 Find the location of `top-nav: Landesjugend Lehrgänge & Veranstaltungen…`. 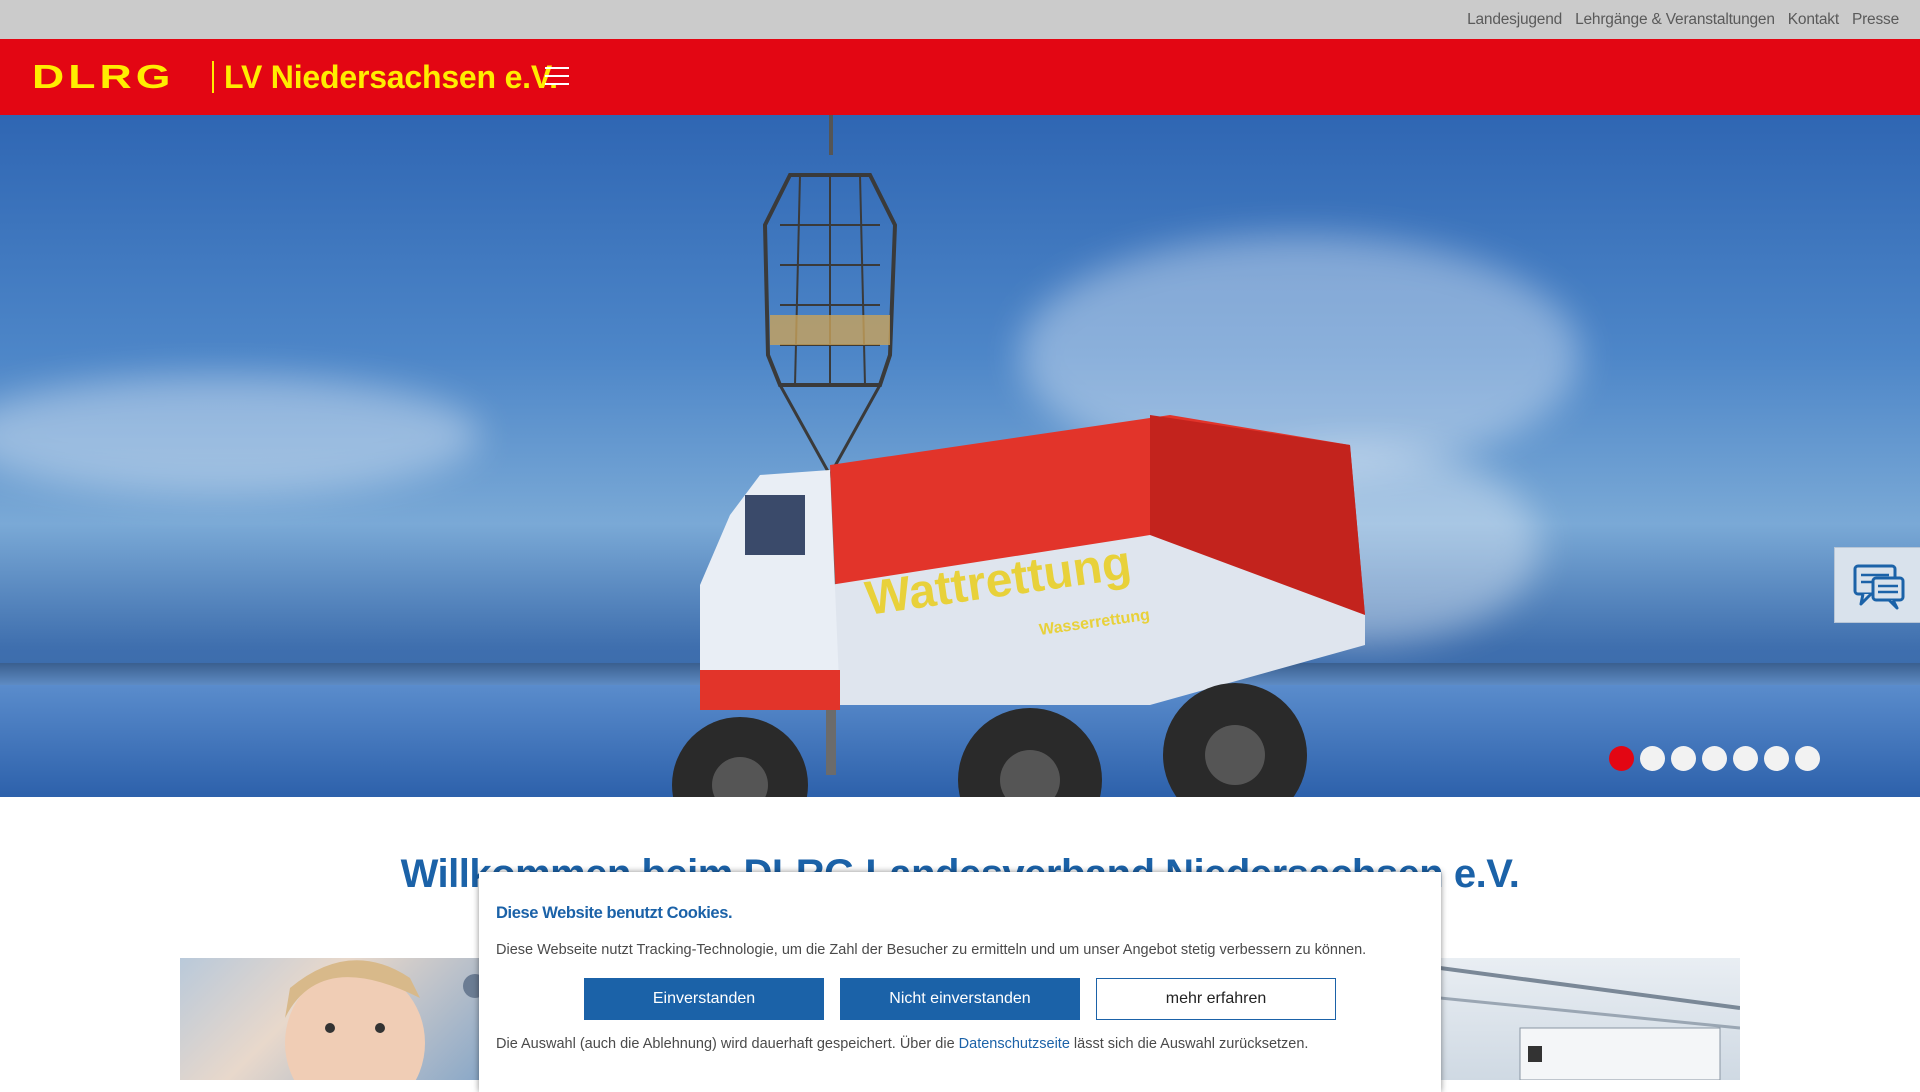

top-nav: Landesjugend Lehrgänge & Veranstaltungen… is located at coordinates (1683, 19).